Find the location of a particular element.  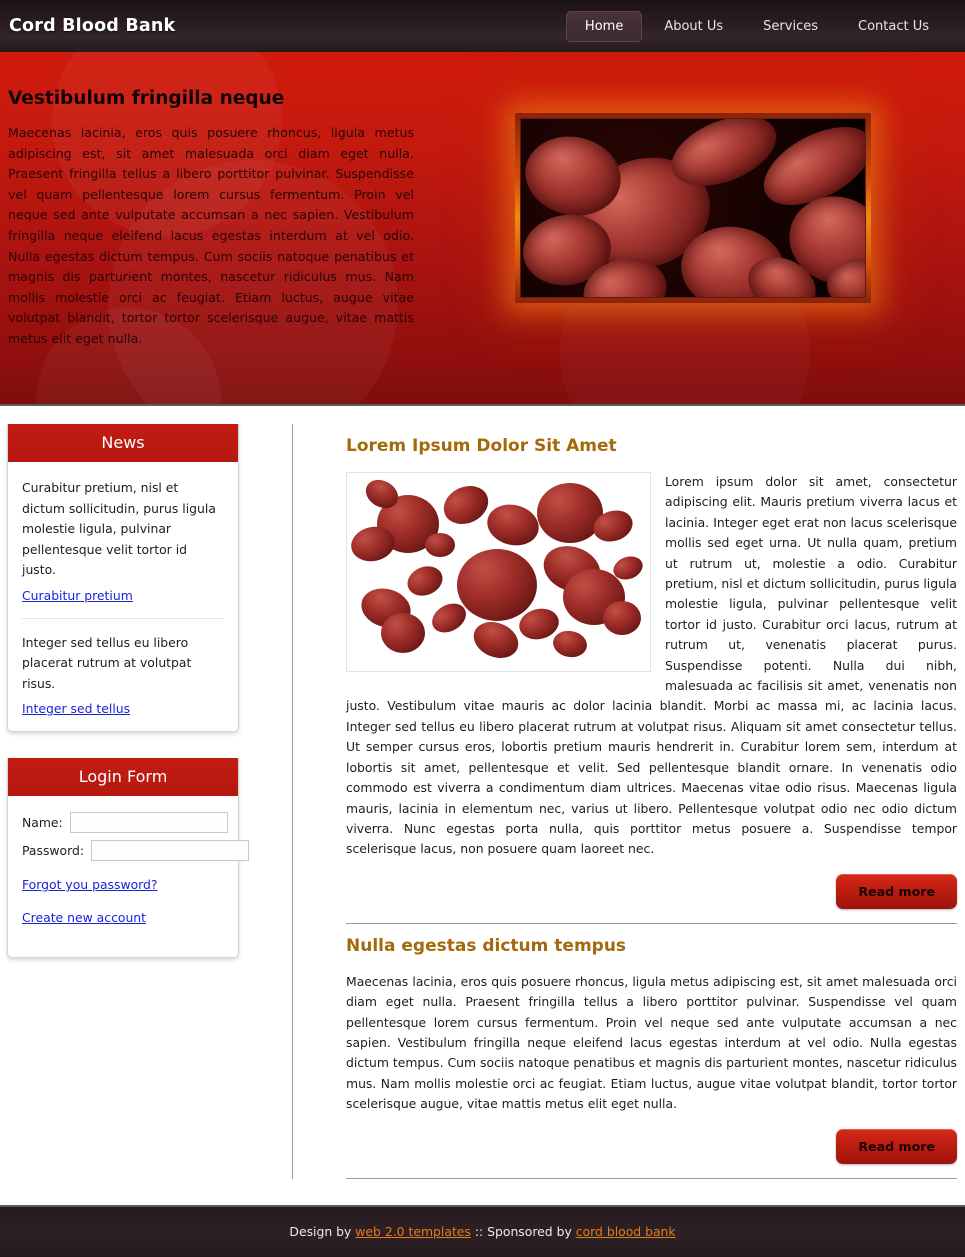

login-password-input is located at coordinates (170, 850).